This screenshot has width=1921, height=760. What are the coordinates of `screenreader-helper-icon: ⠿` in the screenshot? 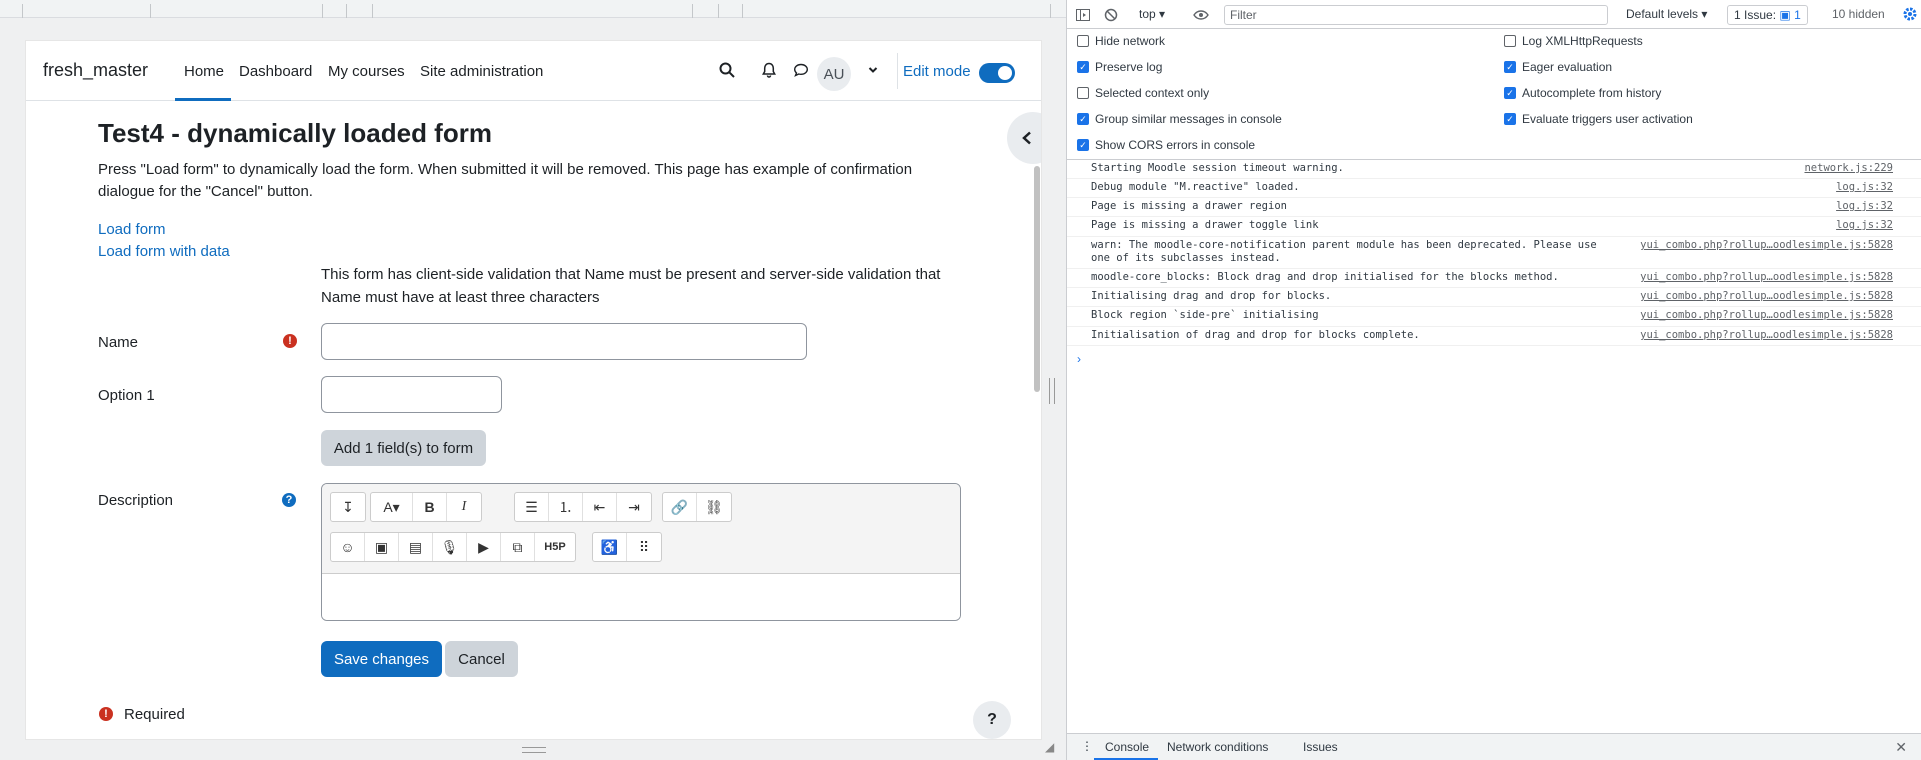 It's located at (644, 547).